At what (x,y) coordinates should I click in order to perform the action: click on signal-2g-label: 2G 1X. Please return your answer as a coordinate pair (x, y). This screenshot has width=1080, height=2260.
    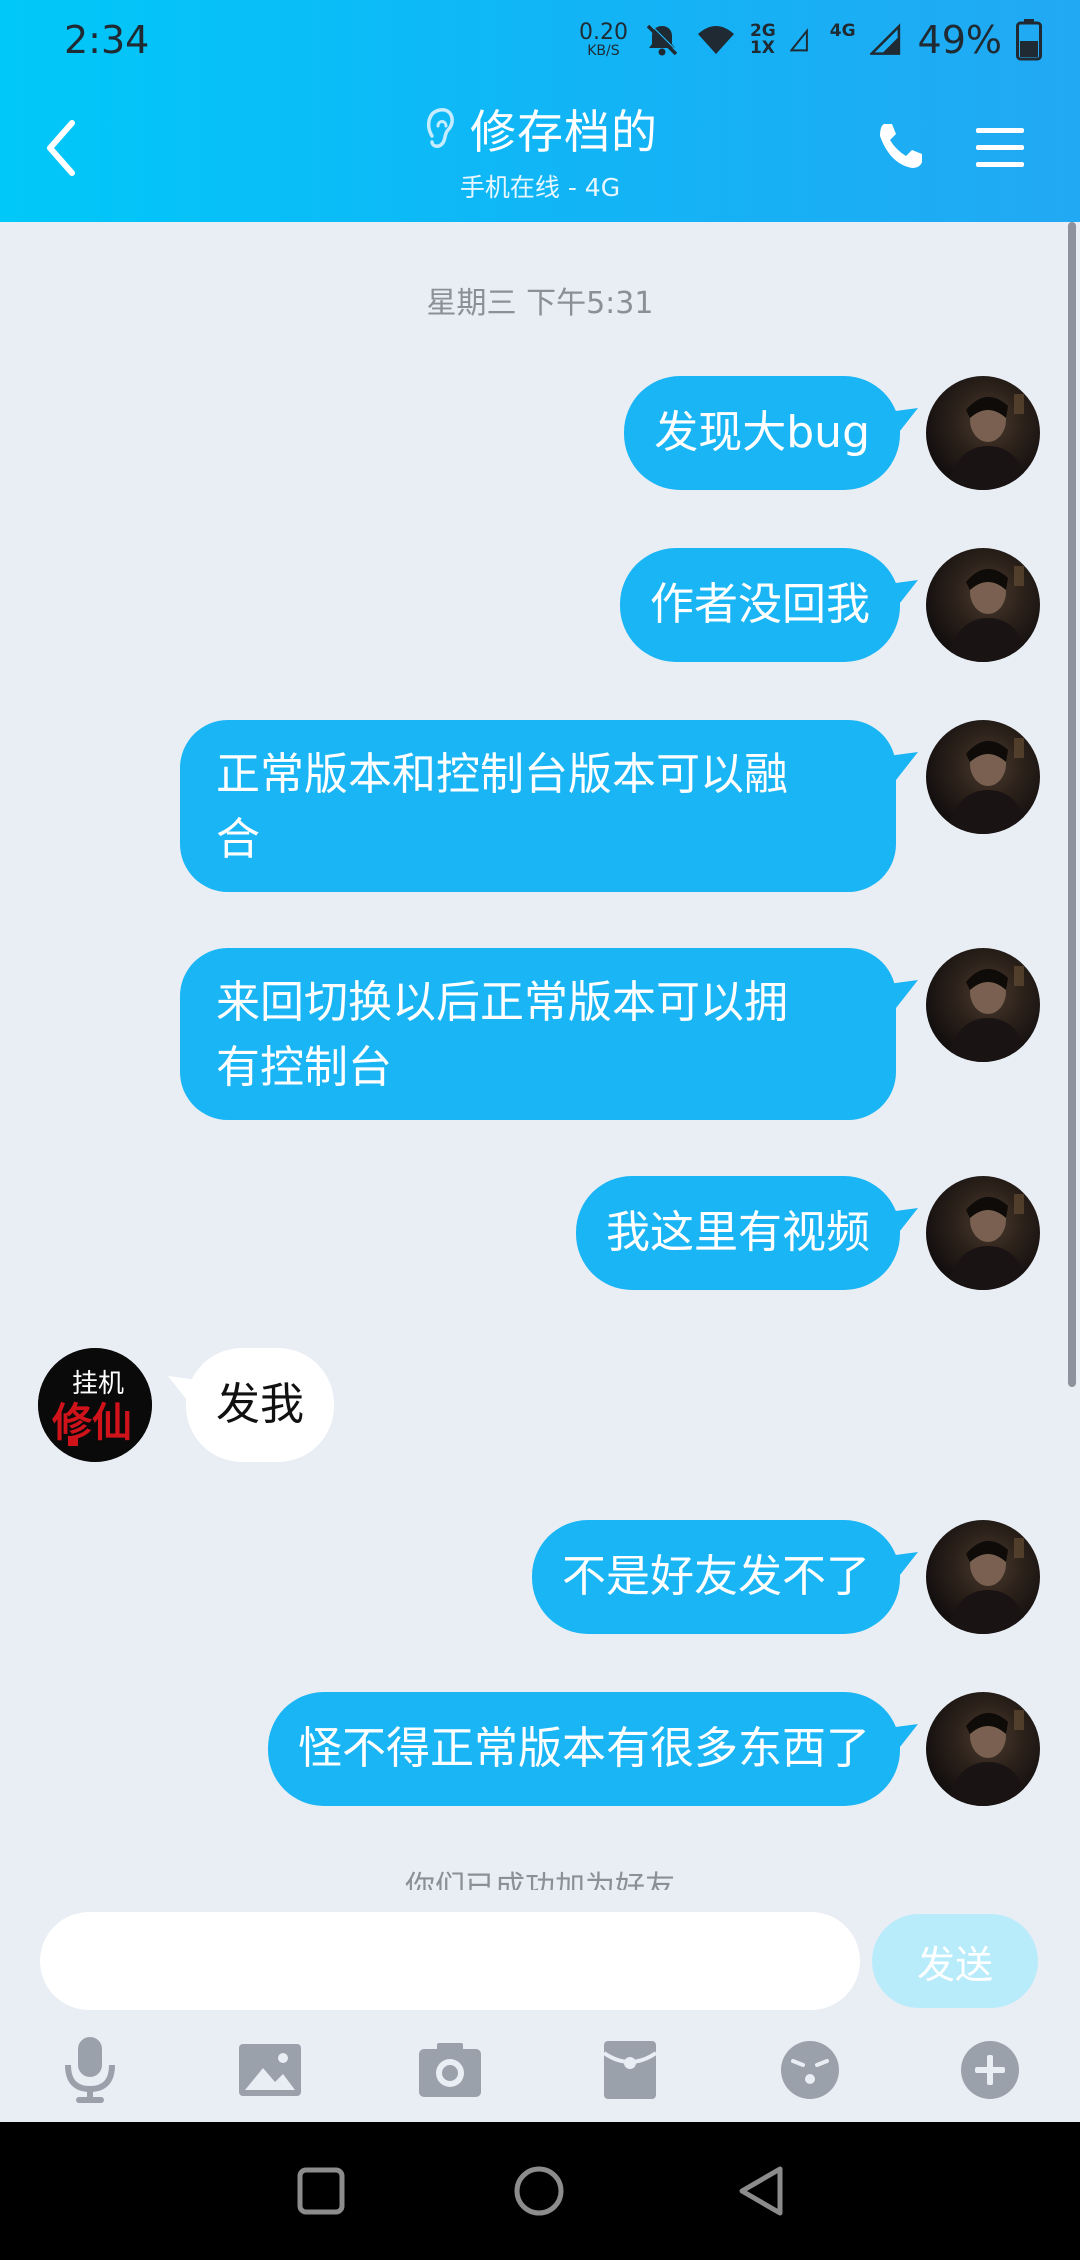
    Looking at the image, I should click on (763, 40).